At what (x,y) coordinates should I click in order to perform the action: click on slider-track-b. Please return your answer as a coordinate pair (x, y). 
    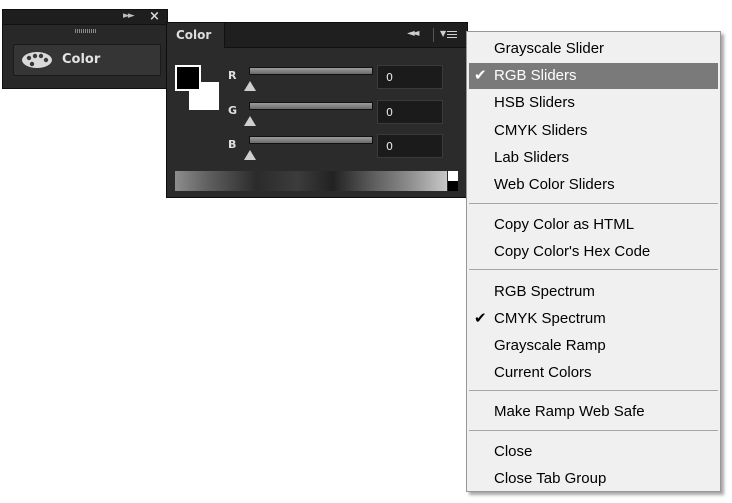
    Looking at the image, I should click on (311, 140).